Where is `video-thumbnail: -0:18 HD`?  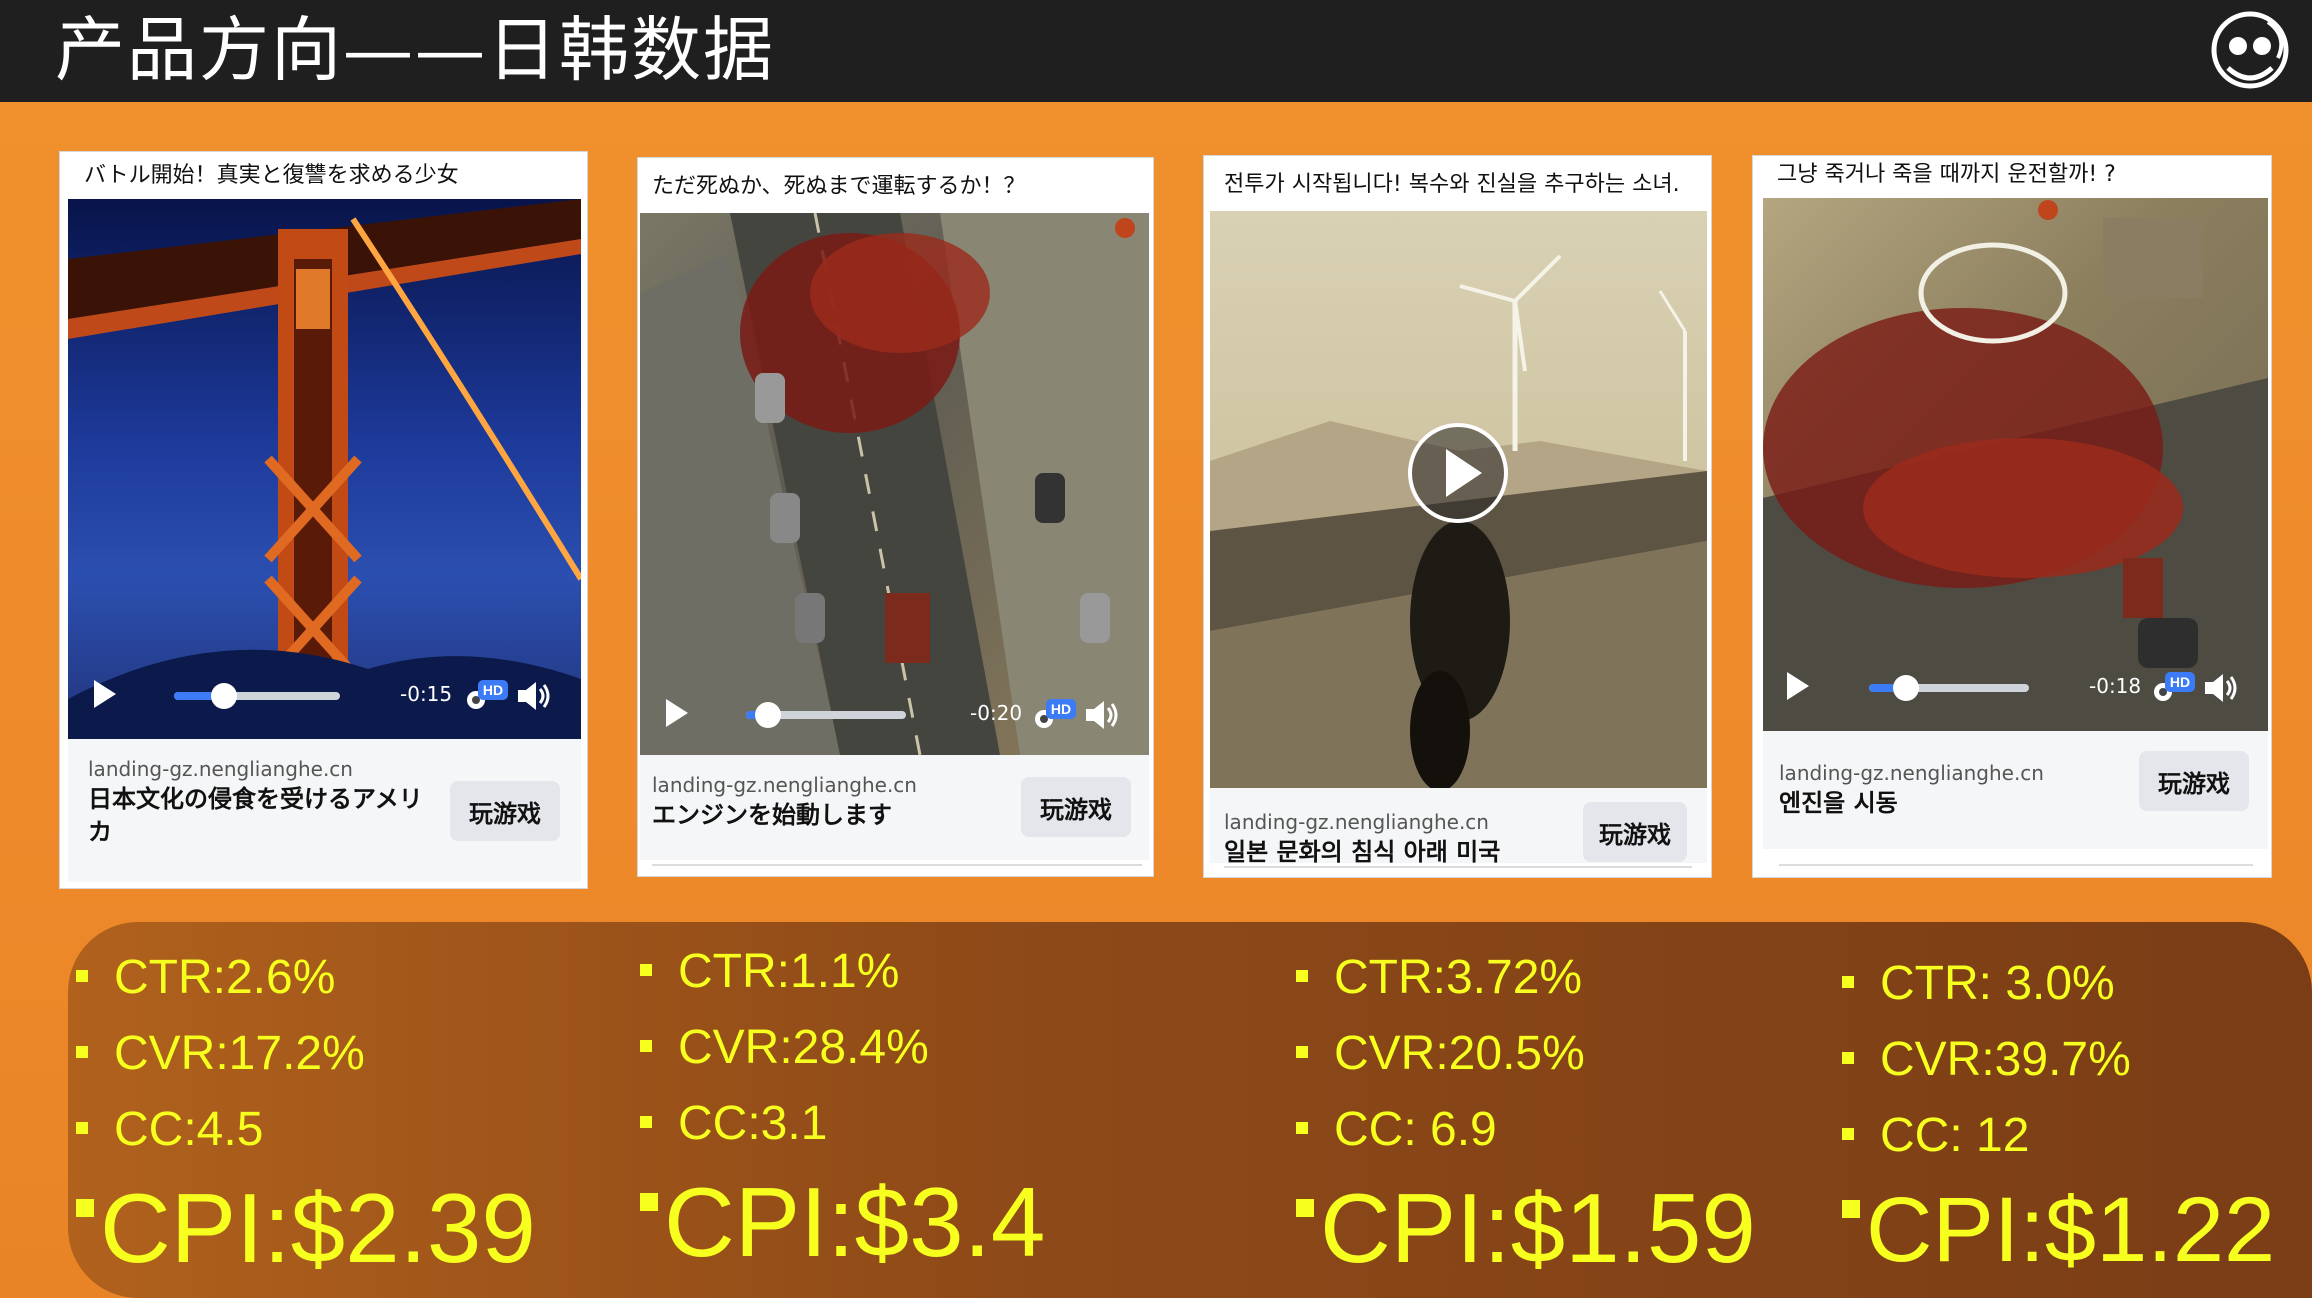
video-thumbnail: -0:18 HD is located at coordinates (2015, 464).